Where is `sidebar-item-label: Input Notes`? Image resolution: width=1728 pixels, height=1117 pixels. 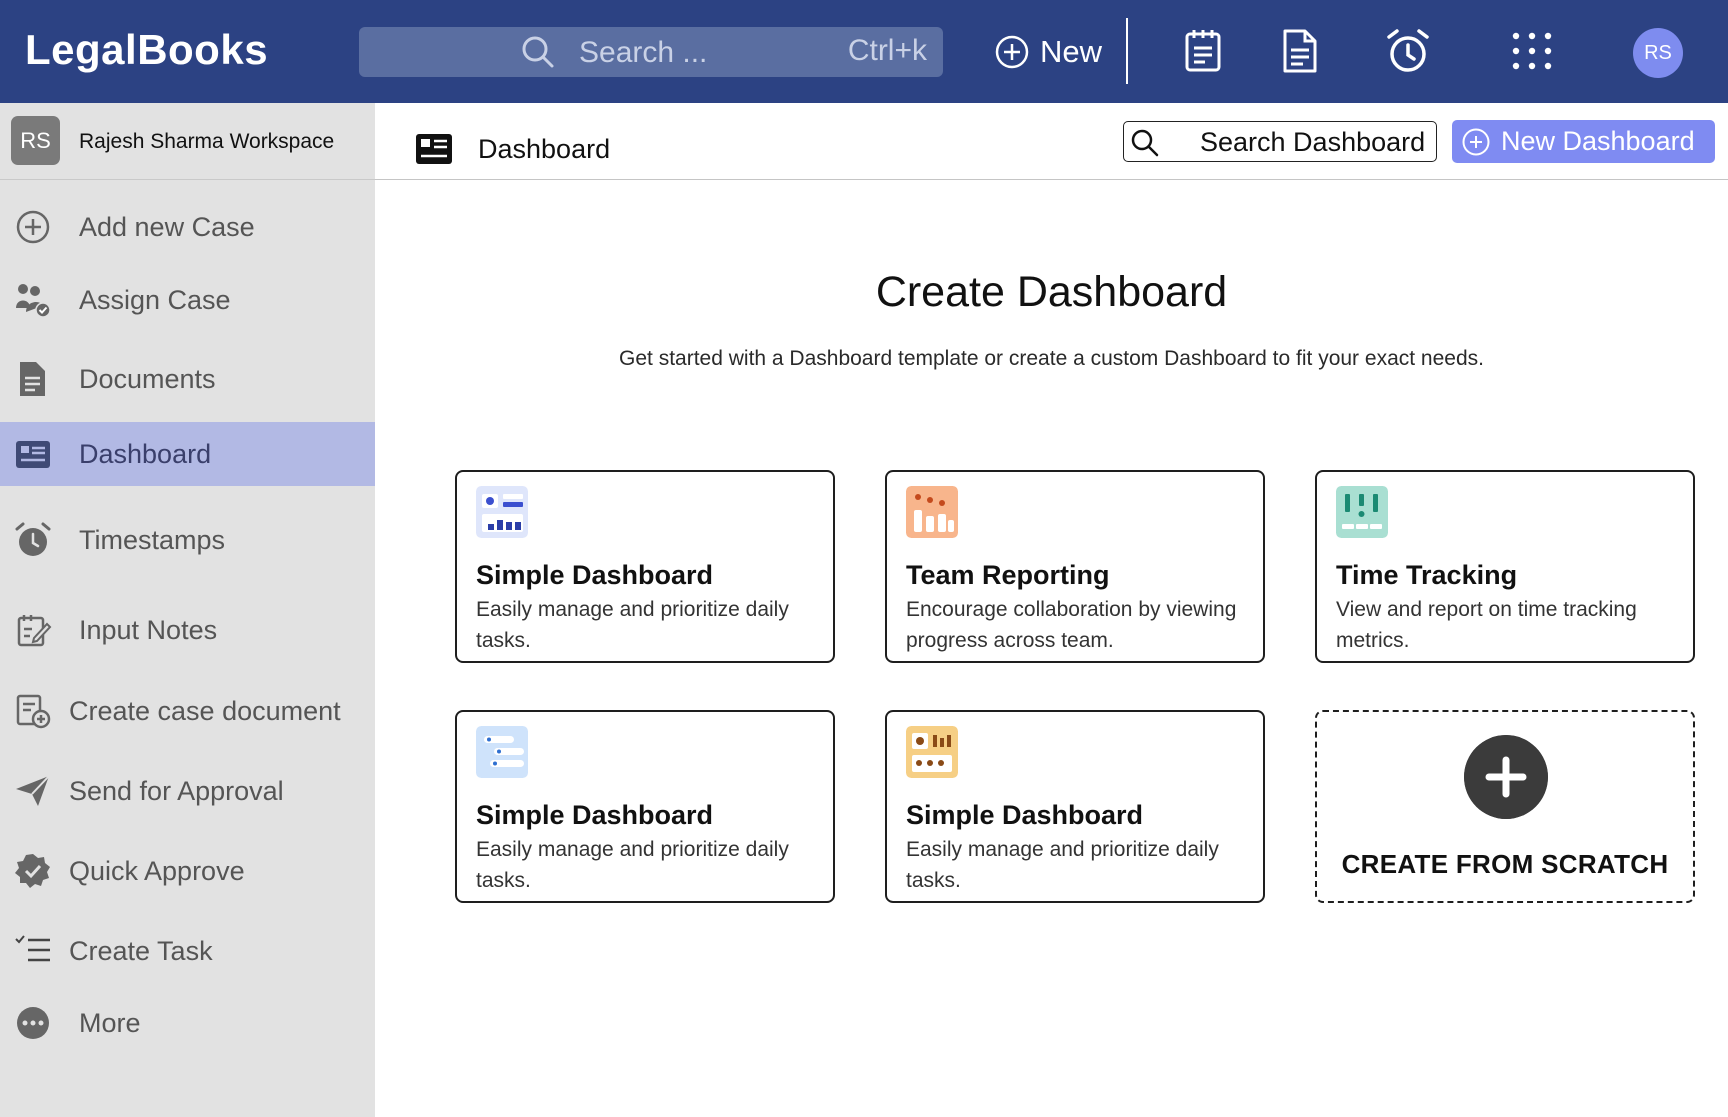
sidebar-item-label: Input Notes is located at coordinates (148, 630).